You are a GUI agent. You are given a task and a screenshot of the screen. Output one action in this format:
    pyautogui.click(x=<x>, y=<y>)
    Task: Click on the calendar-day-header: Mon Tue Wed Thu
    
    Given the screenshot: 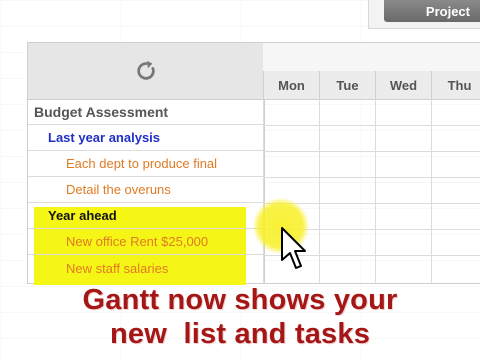 What is the action you would take?
    pyautogui.click(x=371, y=85)
    